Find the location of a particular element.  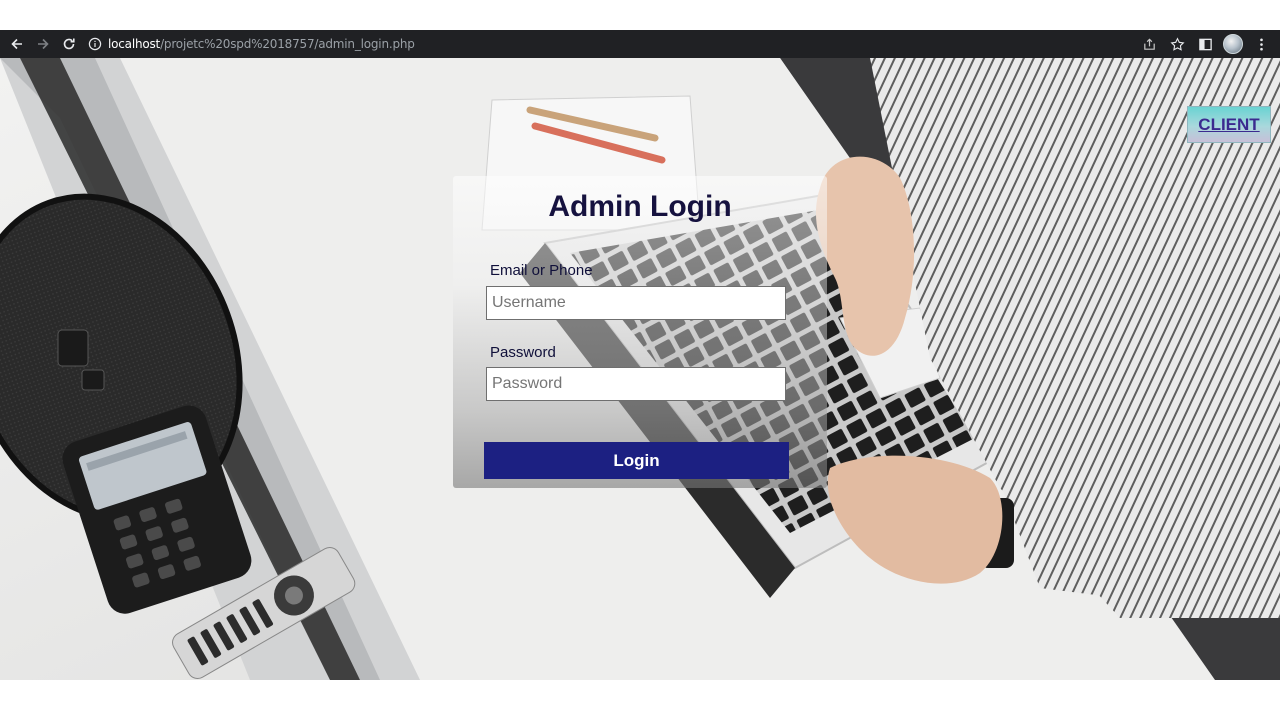

client-link-button: CLIENT is located at coordinates (1229, 124).